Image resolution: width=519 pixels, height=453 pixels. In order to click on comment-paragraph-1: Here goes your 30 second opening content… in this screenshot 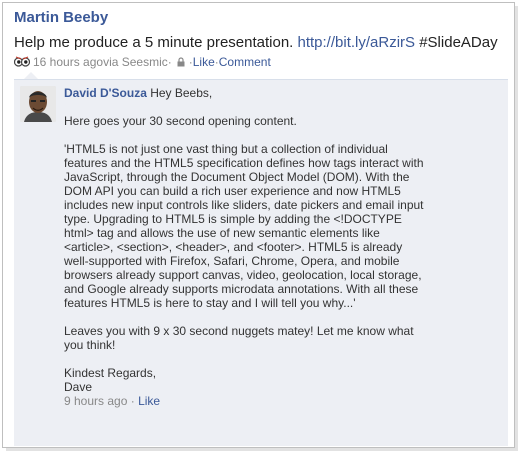, I will do `click(180, 121)`.